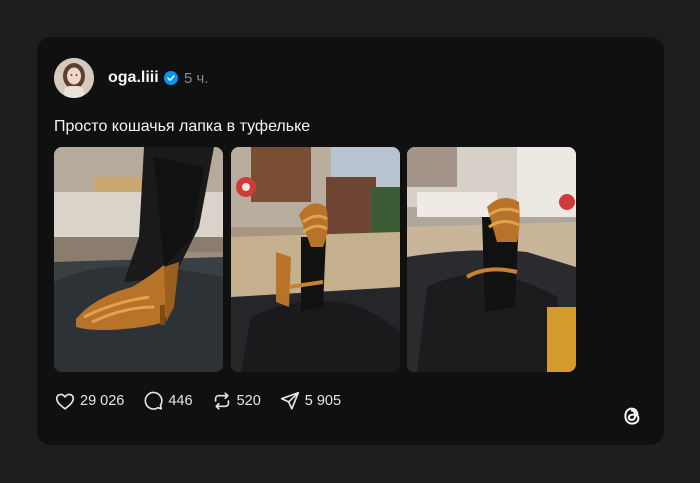 The image size is (700, 483). Describe the element at coordinates (180, 401) in the screenshot. I see `comment-count: 446` at that location.